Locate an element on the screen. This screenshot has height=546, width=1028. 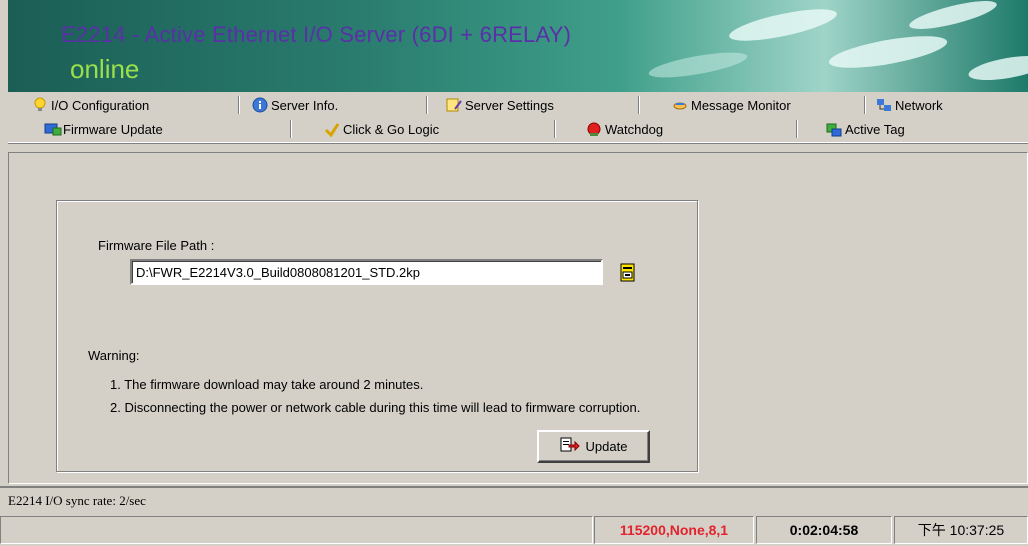
sync-rate-bar: E2214 I/O sync rate: 2/sec is located at coordinates (514, 499).